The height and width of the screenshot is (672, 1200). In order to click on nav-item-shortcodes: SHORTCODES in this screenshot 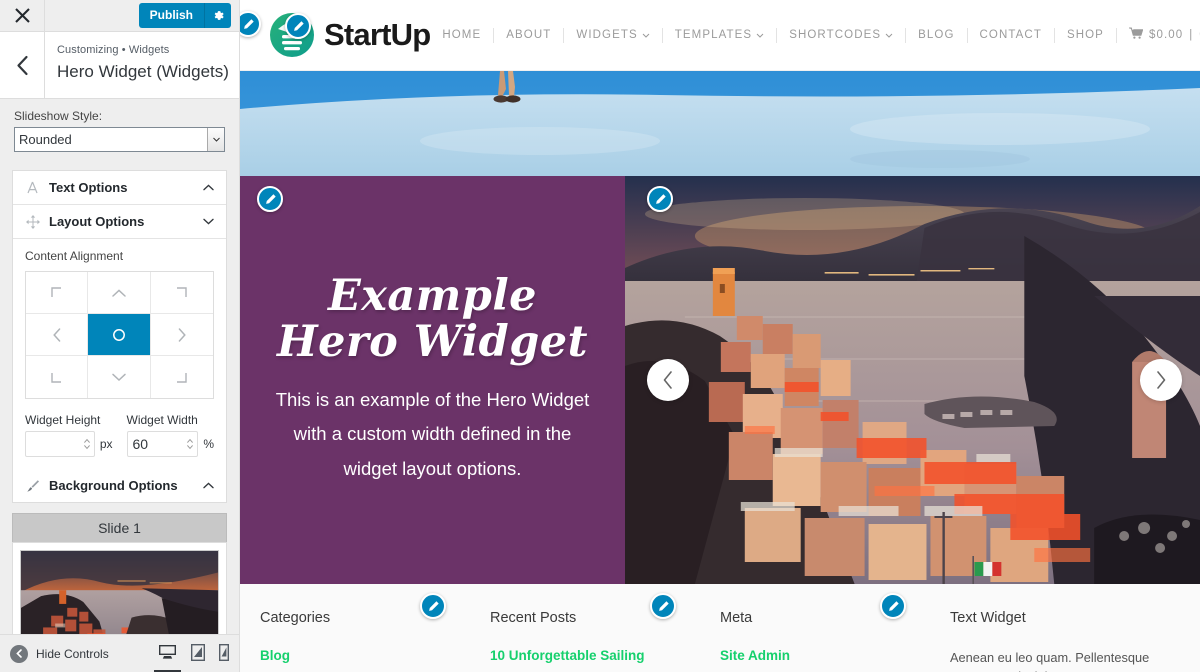, I will do `click(840, 35)`.